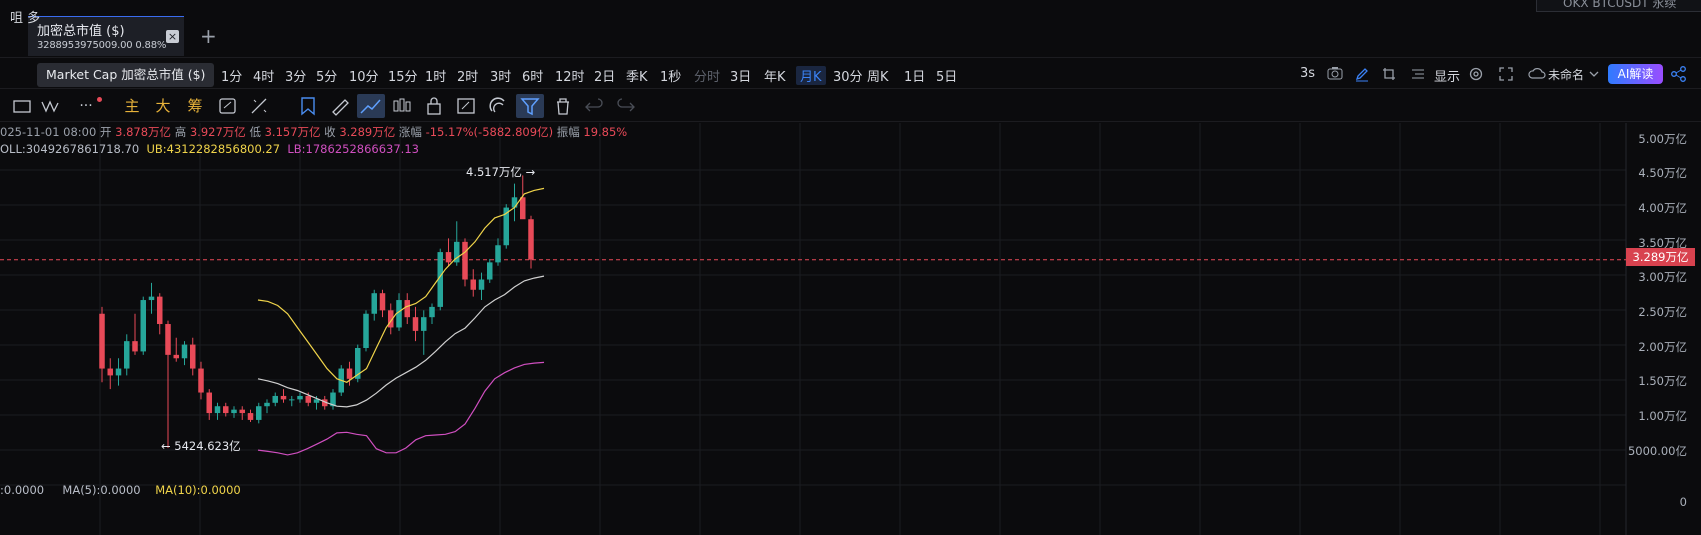 Image resolution: width=1701 pixels, height=535 pixels. I want to click on interval-10: 12时, so click(570, 75).